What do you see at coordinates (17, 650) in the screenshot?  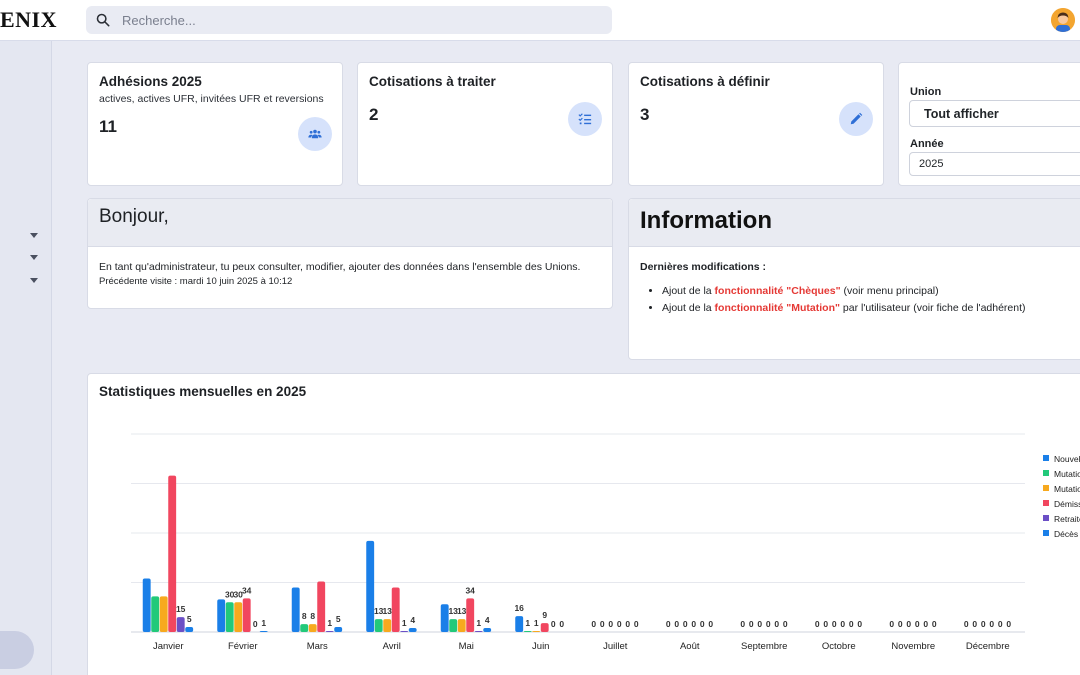 I see `sidebar-toggle-button` at bounding box center [17, 650].